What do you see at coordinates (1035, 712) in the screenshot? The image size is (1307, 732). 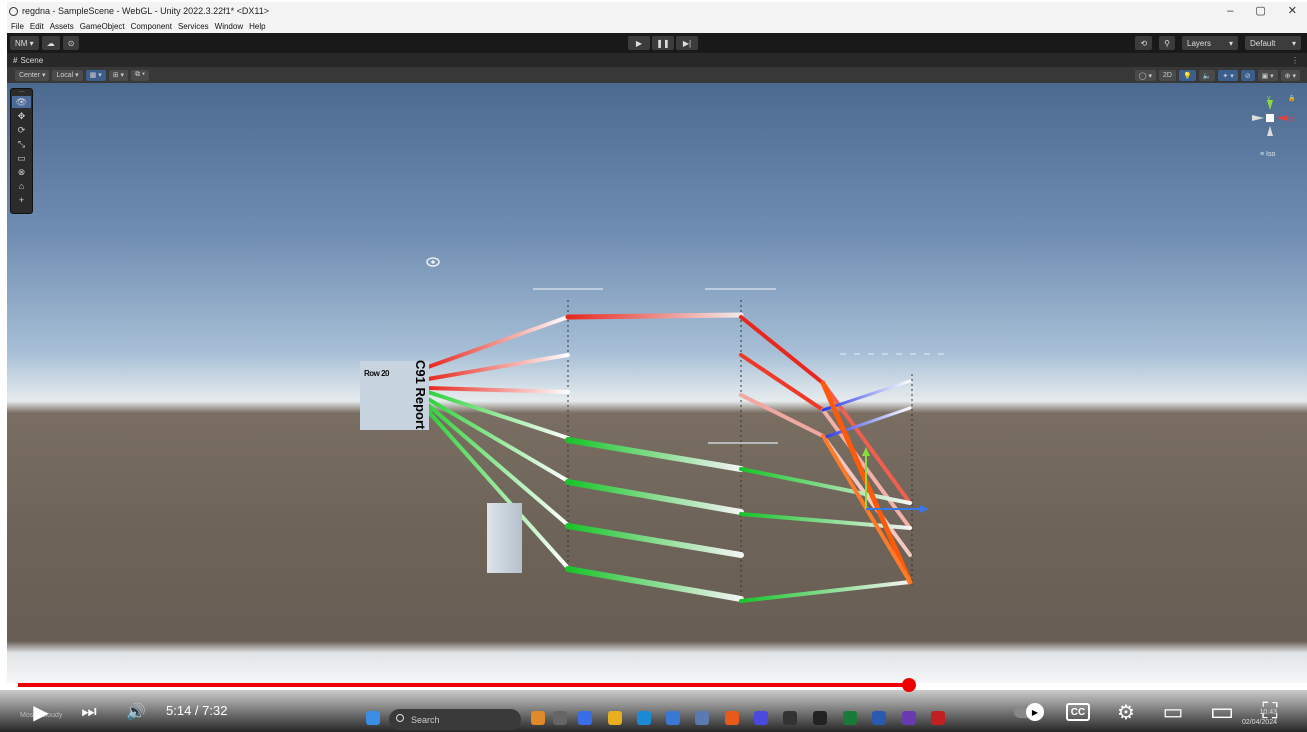 I see `autoplay-knob-icon: ▶` at bounding box center [1035, 712].